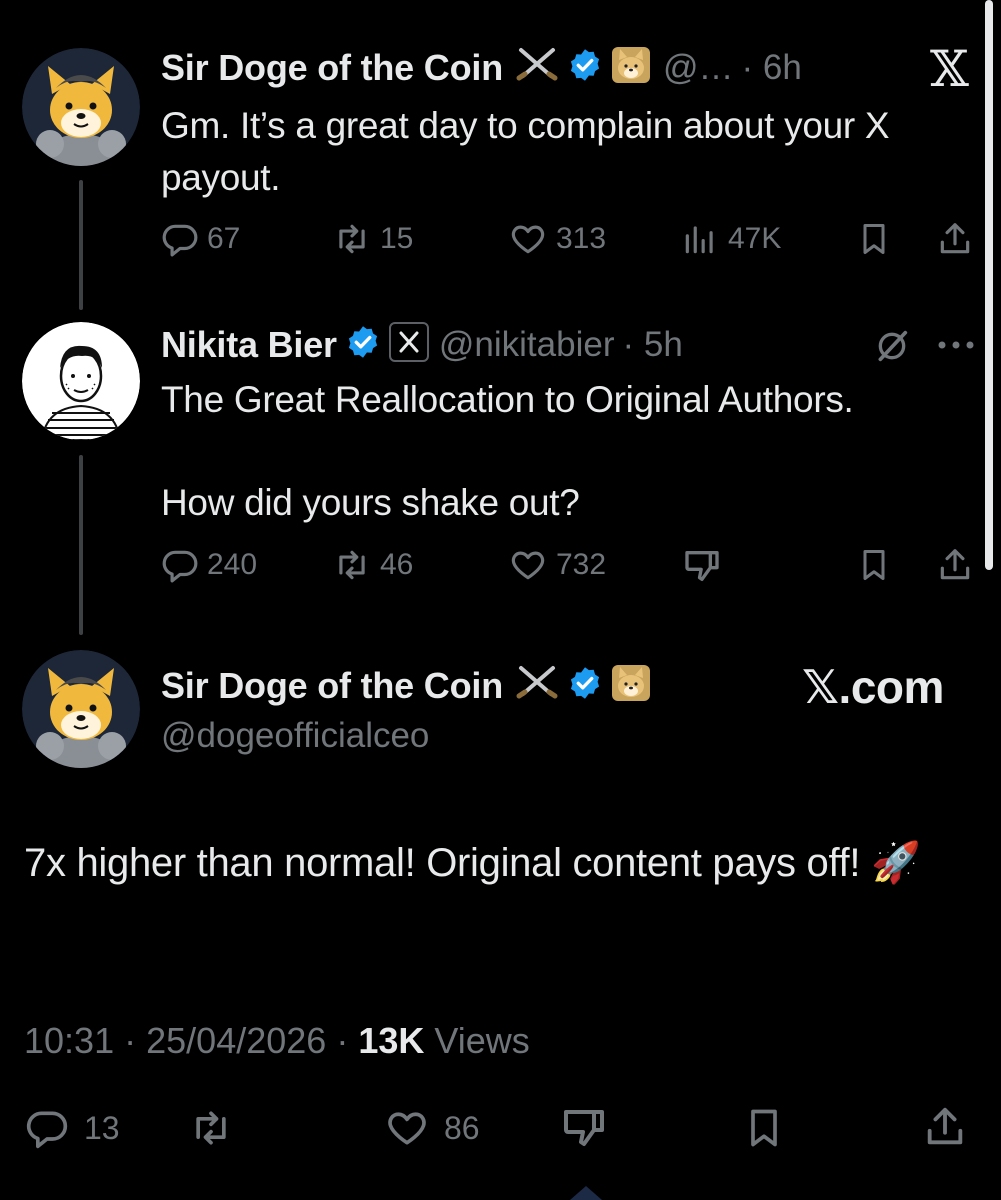 The height and width of the screenshot is (1200, 1001). What do you see at coordinates (652, 345) in the screenshot?
I see `tweet2-time: · 5h` at bounding box center [652, 345].